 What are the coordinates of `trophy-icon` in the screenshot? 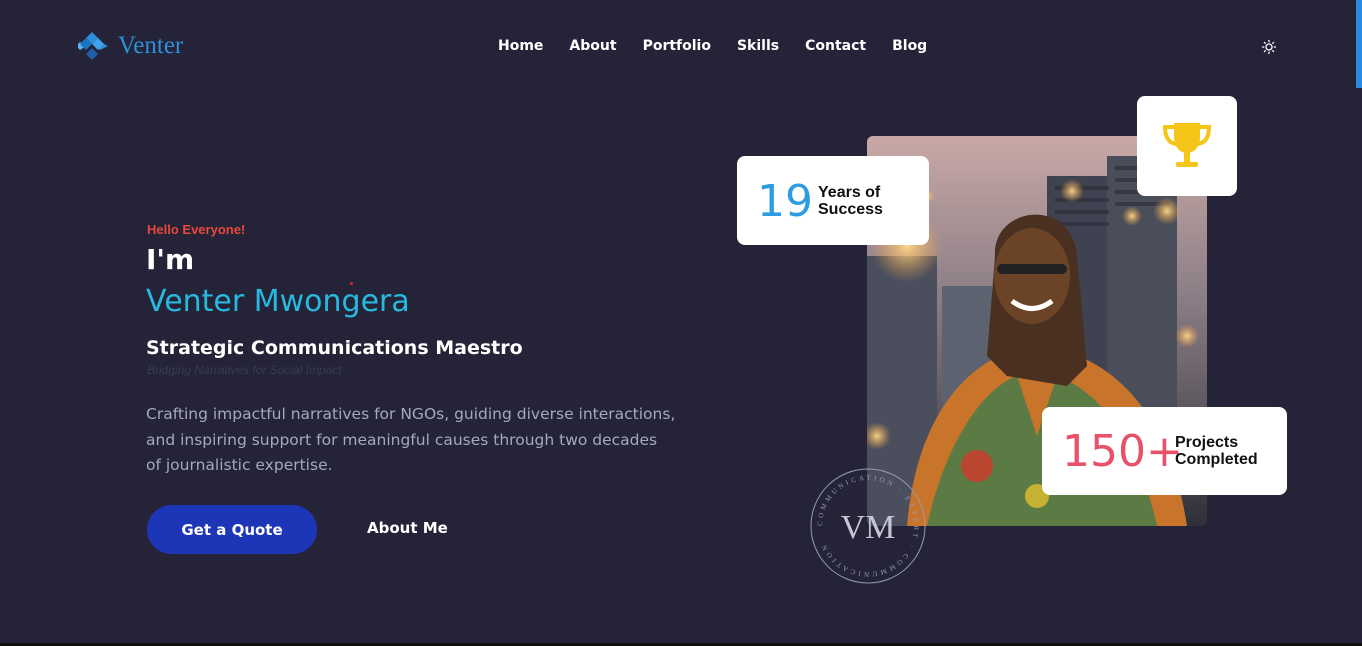 It's located at (1187, 145).